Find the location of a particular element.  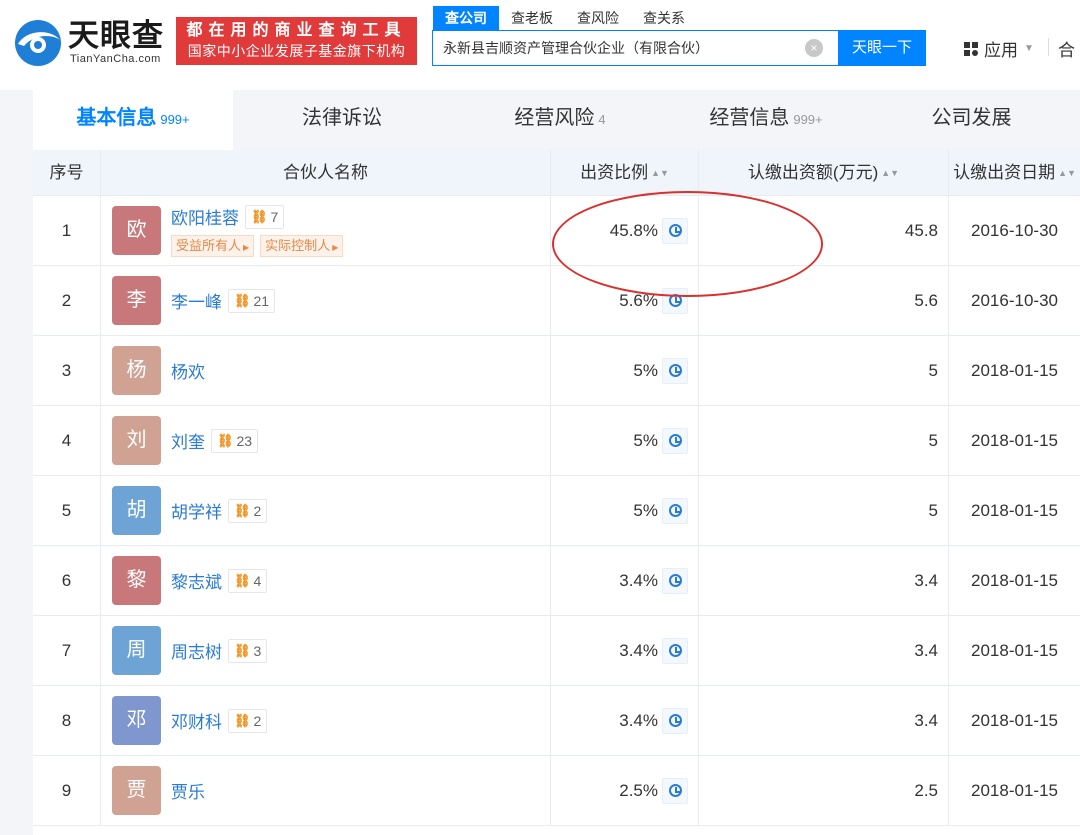

search-input is located at coordinates (633, 48).